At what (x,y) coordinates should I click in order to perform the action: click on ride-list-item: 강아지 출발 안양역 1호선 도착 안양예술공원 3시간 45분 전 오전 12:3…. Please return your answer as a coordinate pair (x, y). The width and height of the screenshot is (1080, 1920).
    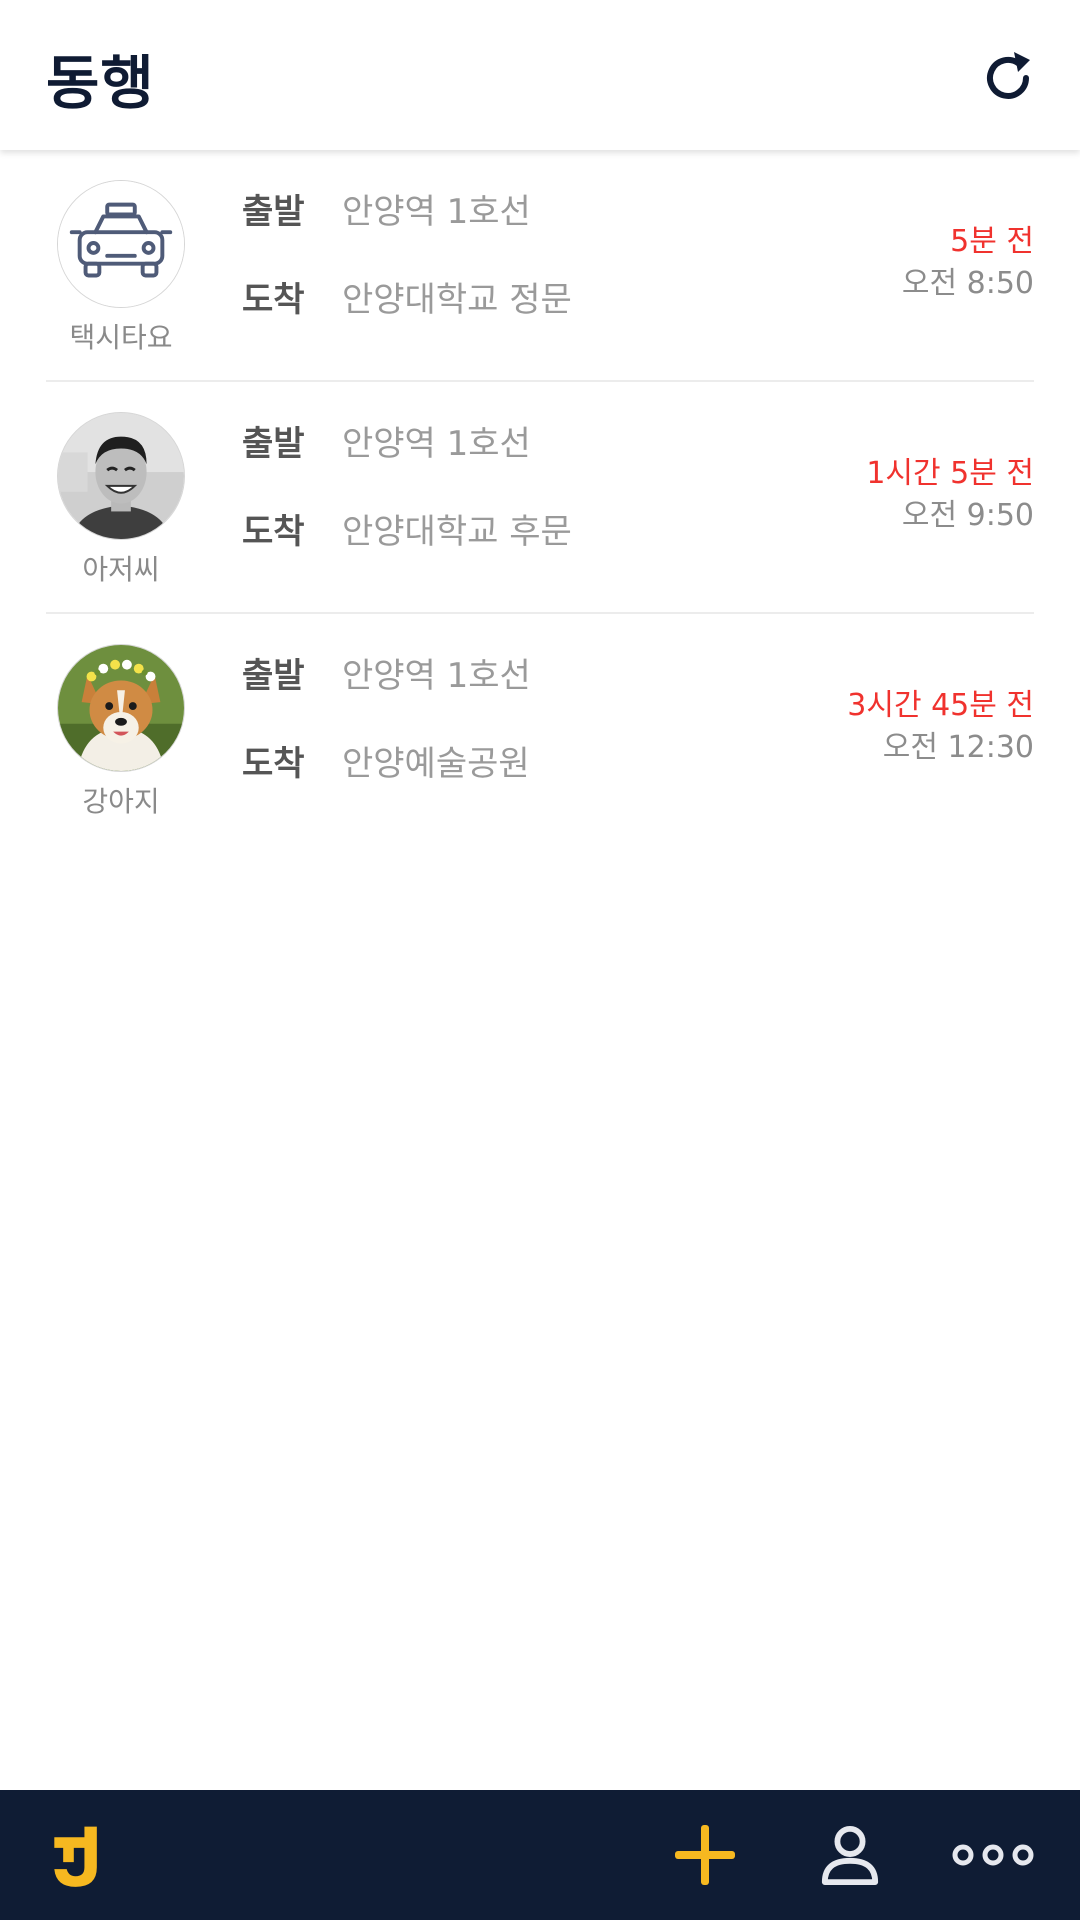
    Looking at the image, I should click on (540, 729).